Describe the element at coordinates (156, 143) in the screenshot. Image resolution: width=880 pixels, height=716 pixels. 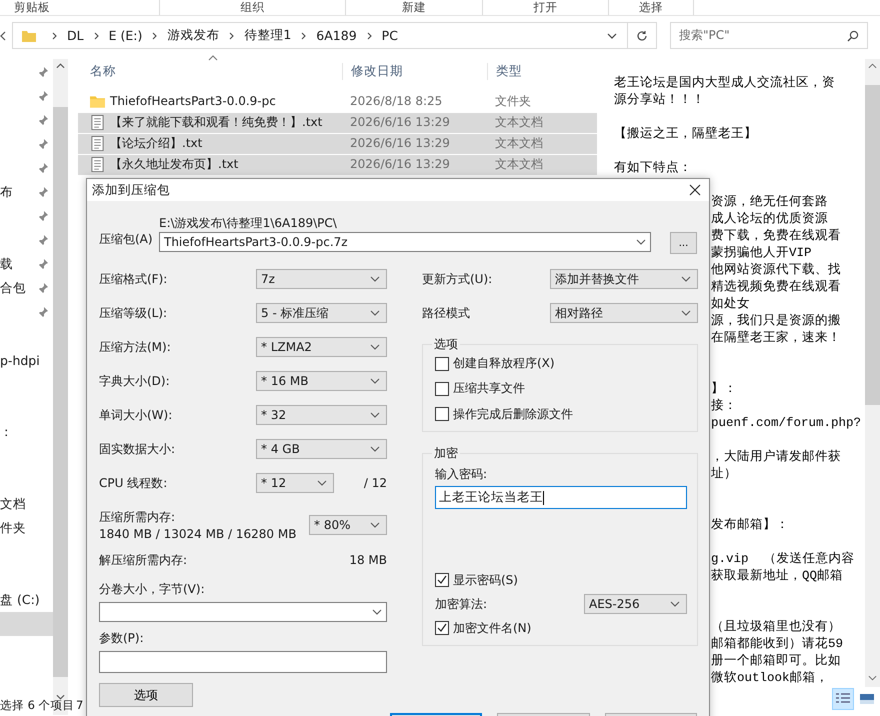
I see `file-name: 【论坛介绍】.txt` at that location.